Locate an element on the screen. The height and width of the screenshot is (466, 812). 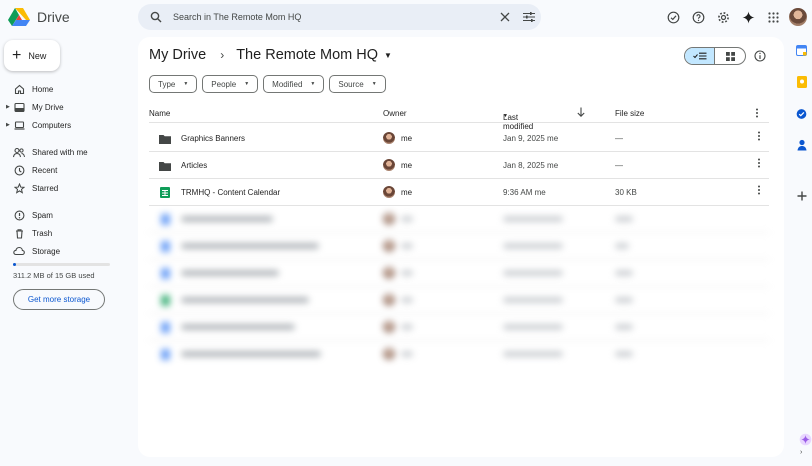
storage-used-text: 311.2 MB of 15 GB used is located at coordinates (54, 275).